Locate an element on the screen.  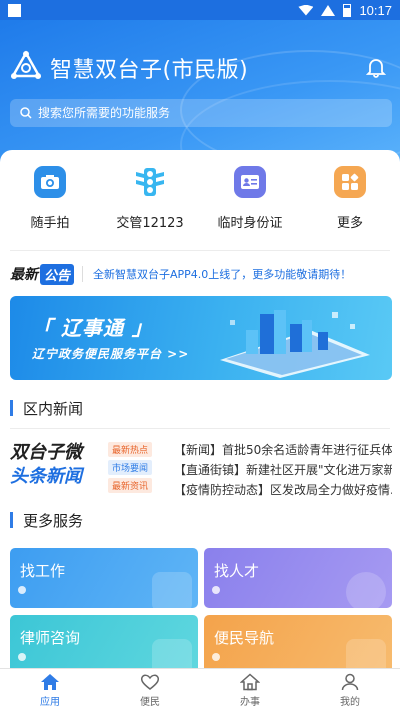
app-logo-icon is located at coordinates (26, 64).